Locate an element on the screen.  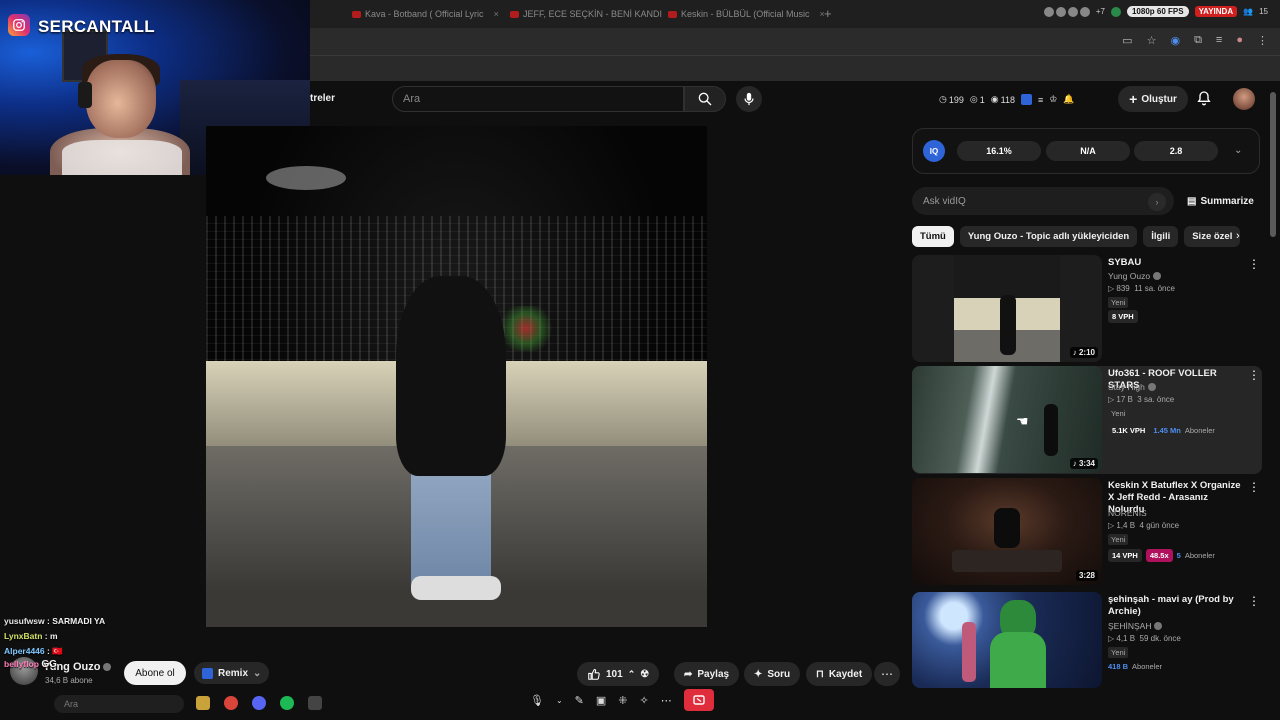
notification-bell-icon: 🔔 is located at coordinates (1068, 99).